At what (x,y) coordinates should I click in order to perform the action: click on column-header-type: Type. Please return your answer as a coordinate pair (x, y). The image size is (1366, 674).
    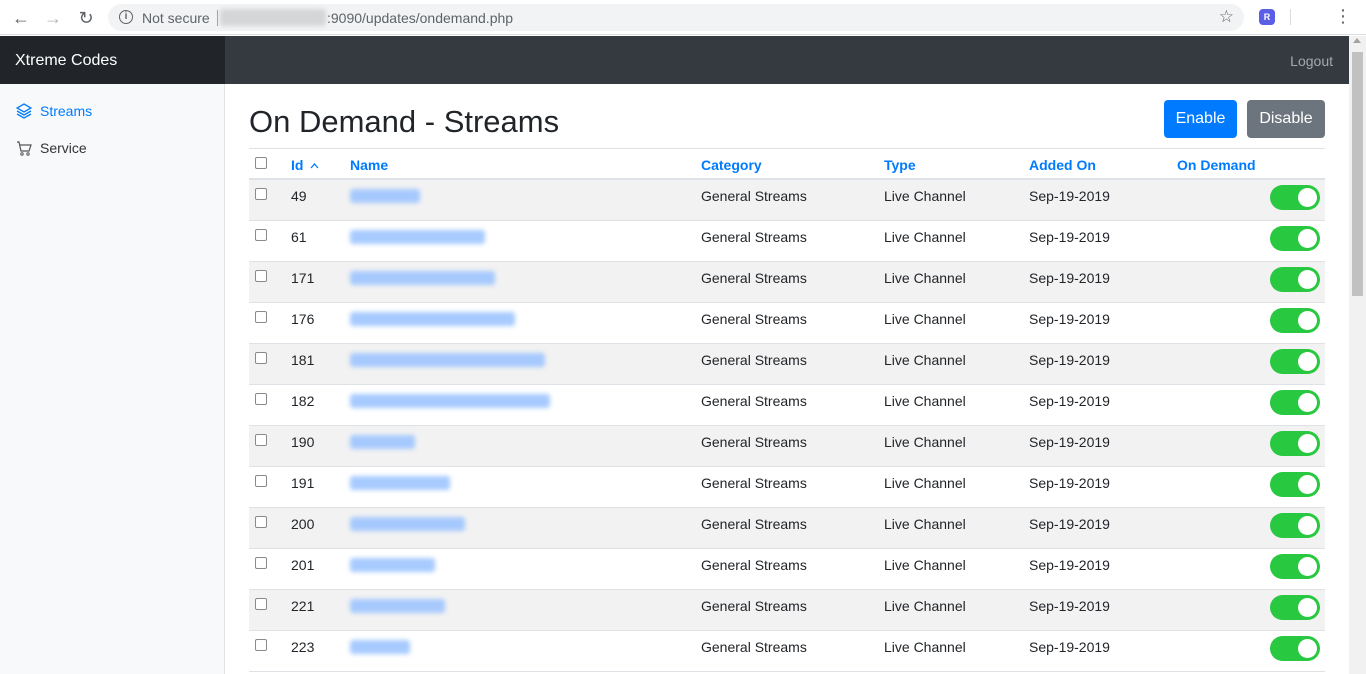
    Looking at the image, I should click on (900, 165).